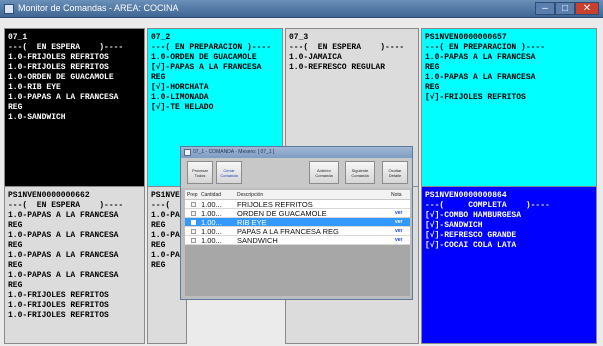 This screenshot has height=346, width=603. I want to click on row-description: FRIJOLES REFRITOS, so click(275, 204).